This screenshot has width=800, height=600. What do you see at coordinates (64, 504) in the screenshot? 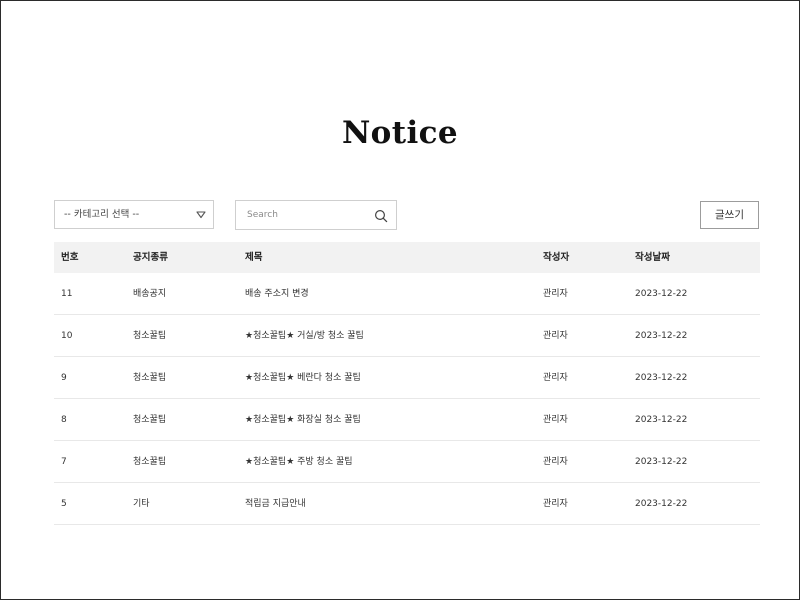
I see `row-number: 5` at bounding box center [64, 504].